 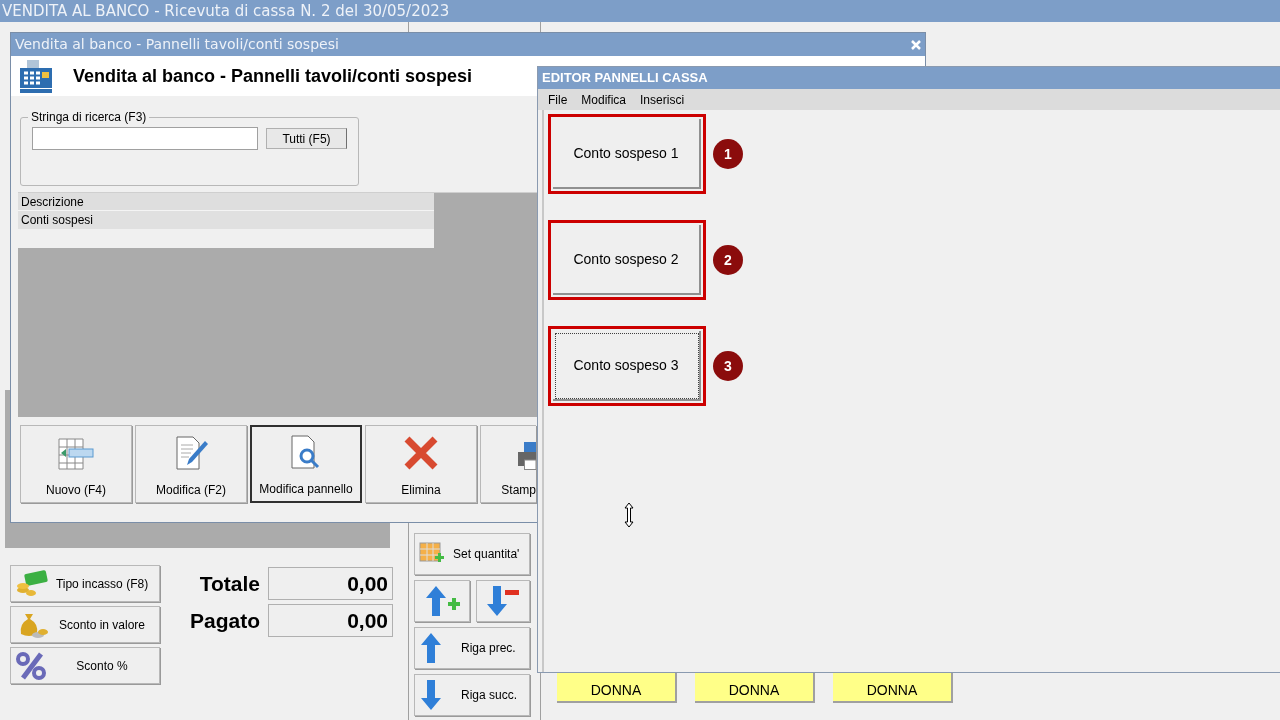 What do you see at coordinates (472, 695) in the screenshot?
I see `next-row-button: Riga succ.` at bounding box center [472, 695].